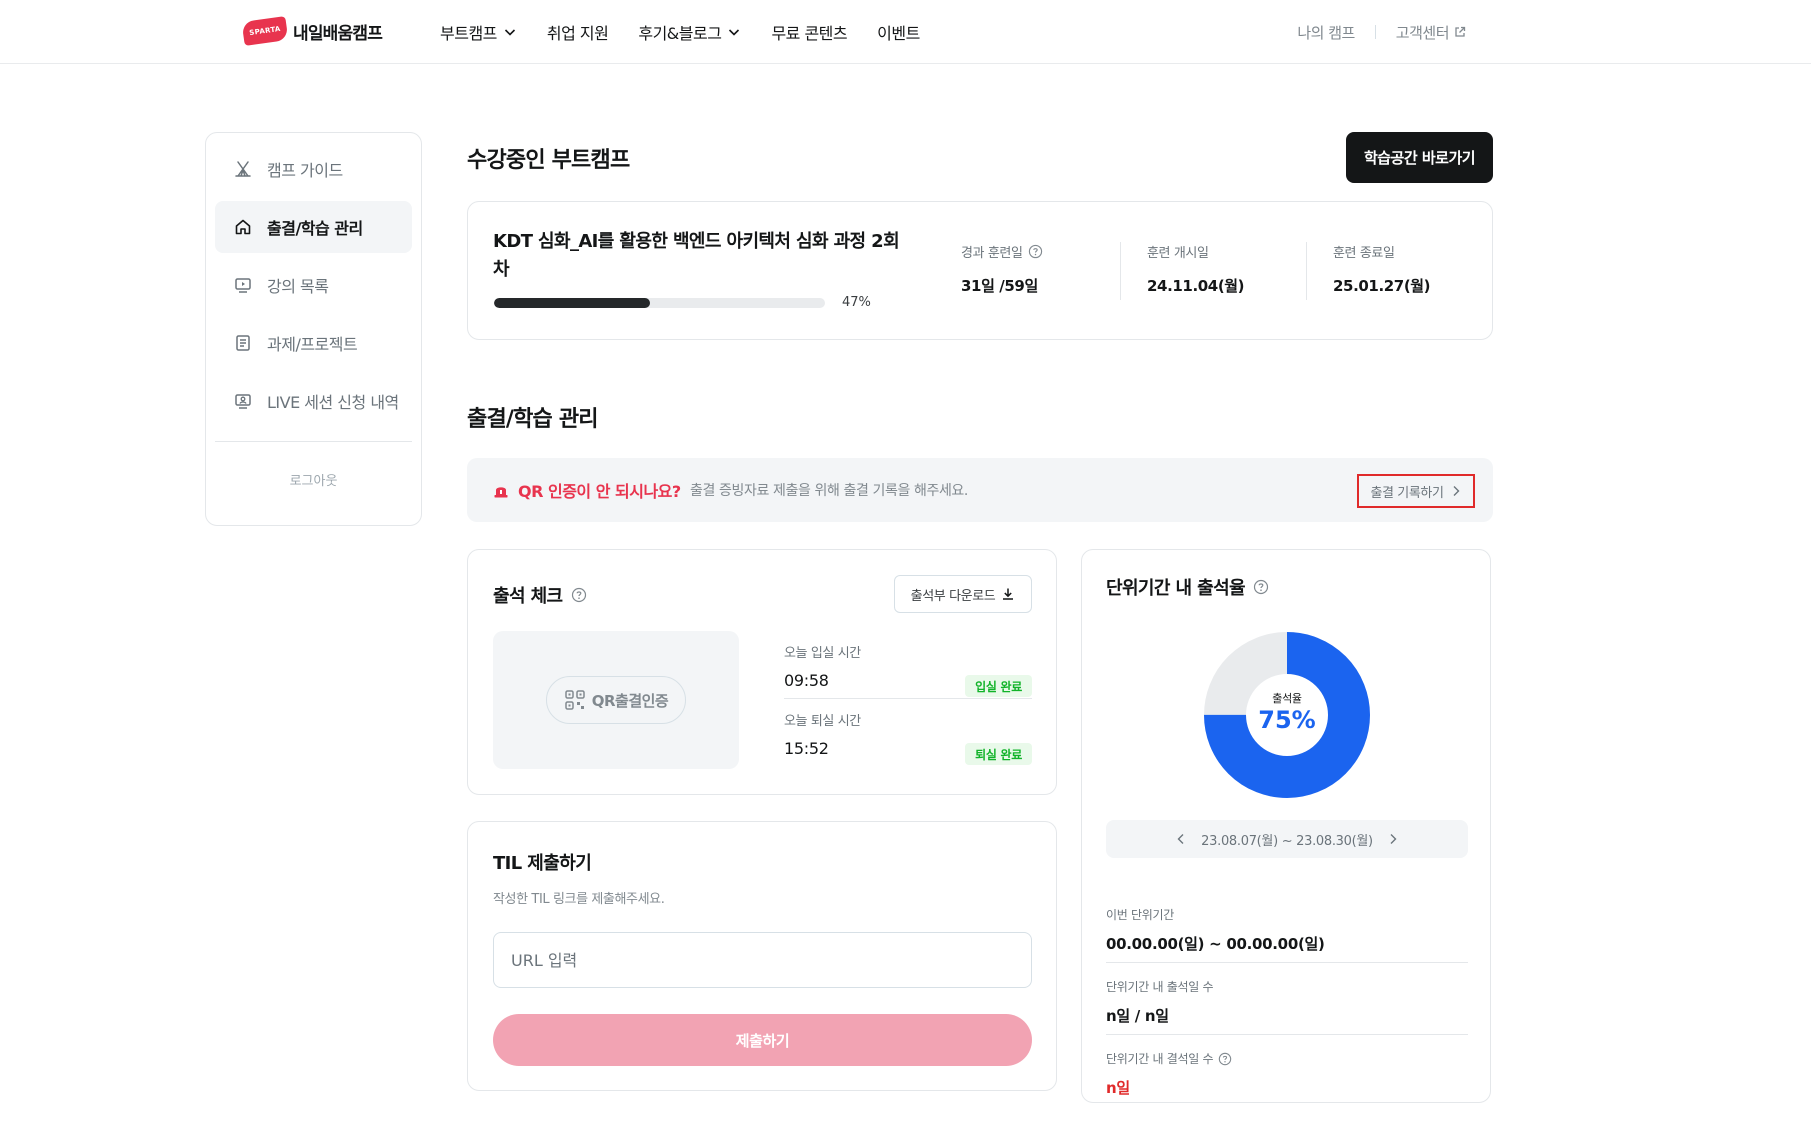 Image resolution: width=1811 pixels, height=1128 pixels. What do you see at coordinates (696, 255) in the screenshot?
I see `course-name: KDT 심화_AI를 활용한 백엔드 아키텍처 심화 과정 2회차` at bounding box center [696, 255].